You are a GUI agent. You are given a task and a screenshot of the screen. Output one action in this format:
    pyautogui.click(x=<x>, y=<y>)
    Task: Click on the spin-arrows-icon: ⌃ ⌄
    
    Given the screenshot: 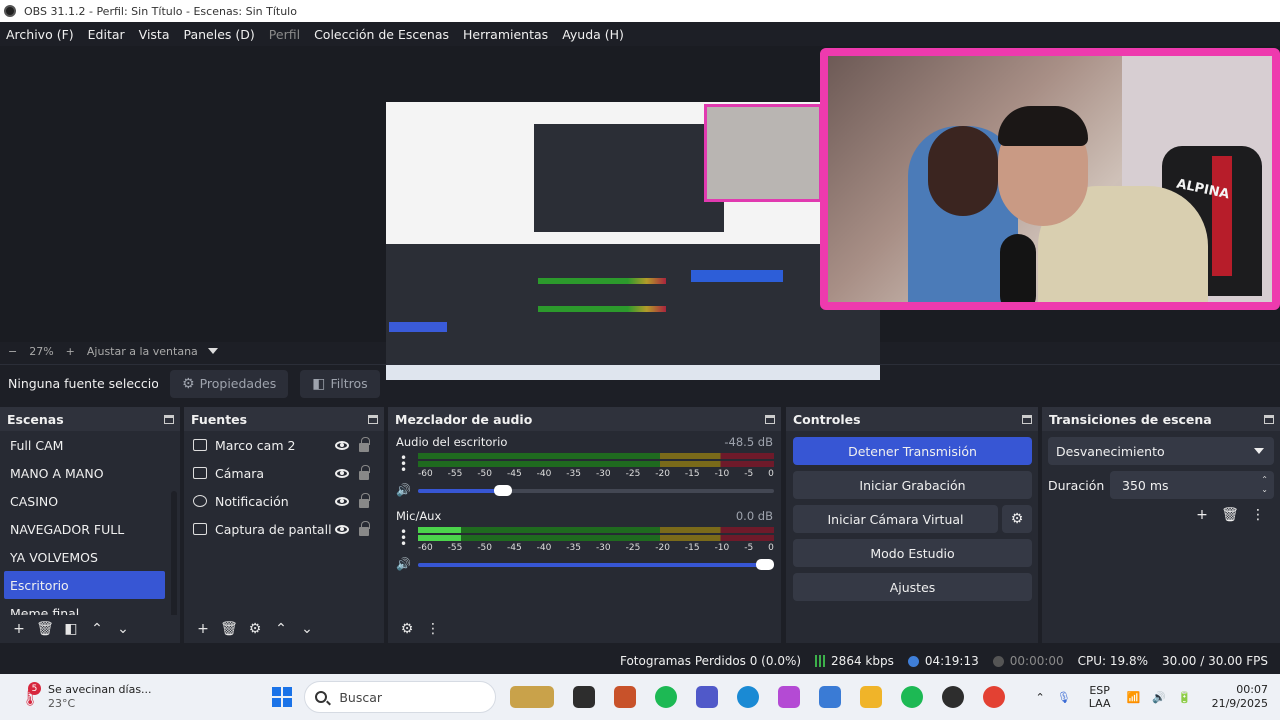 What is the action you would take?
    pyautogui.click(x=1264, y=485)
    